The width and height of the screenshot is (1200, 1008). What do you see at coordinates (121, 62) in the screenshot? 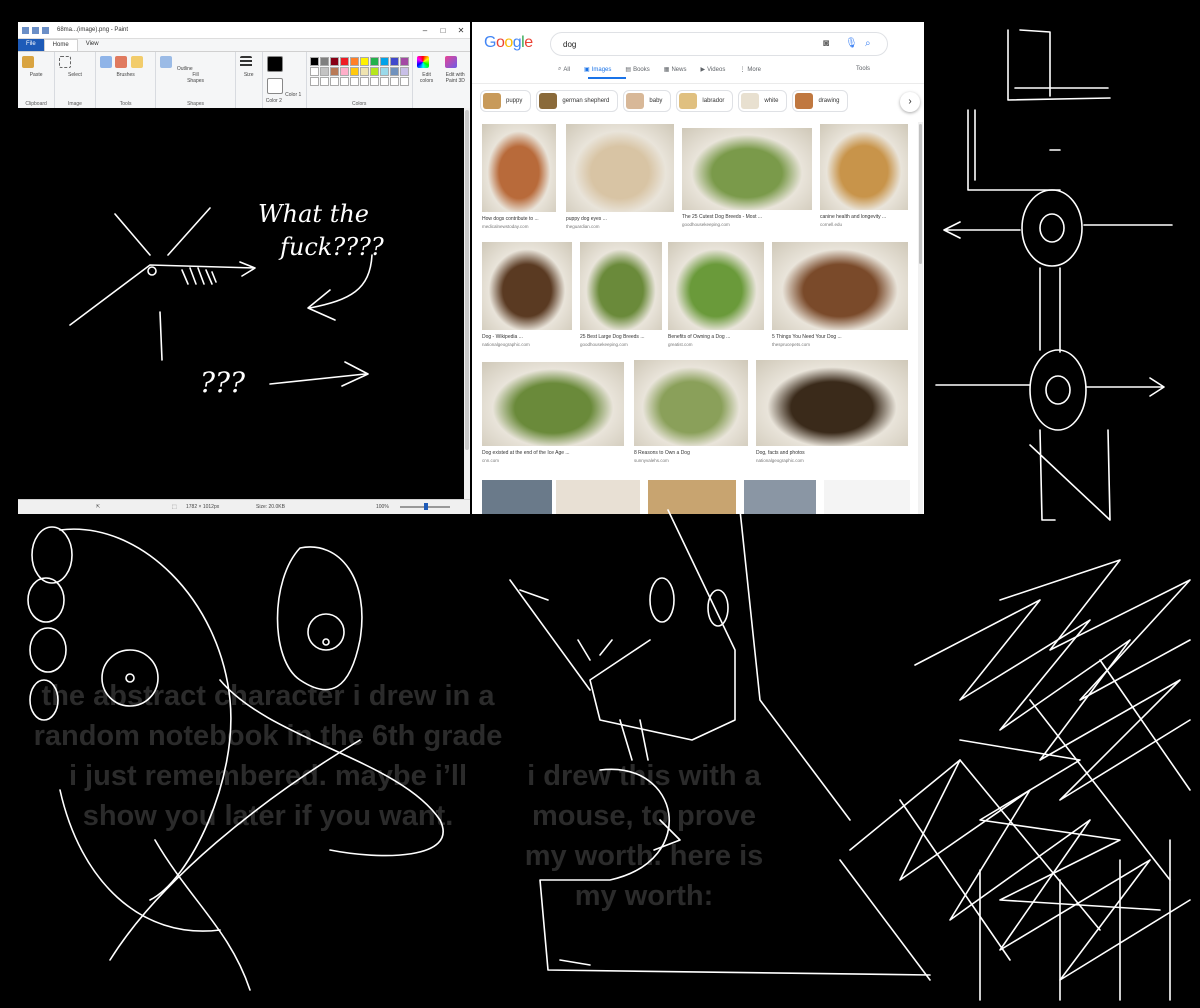
I see `fill-icon` at bounding box center [121, 62].